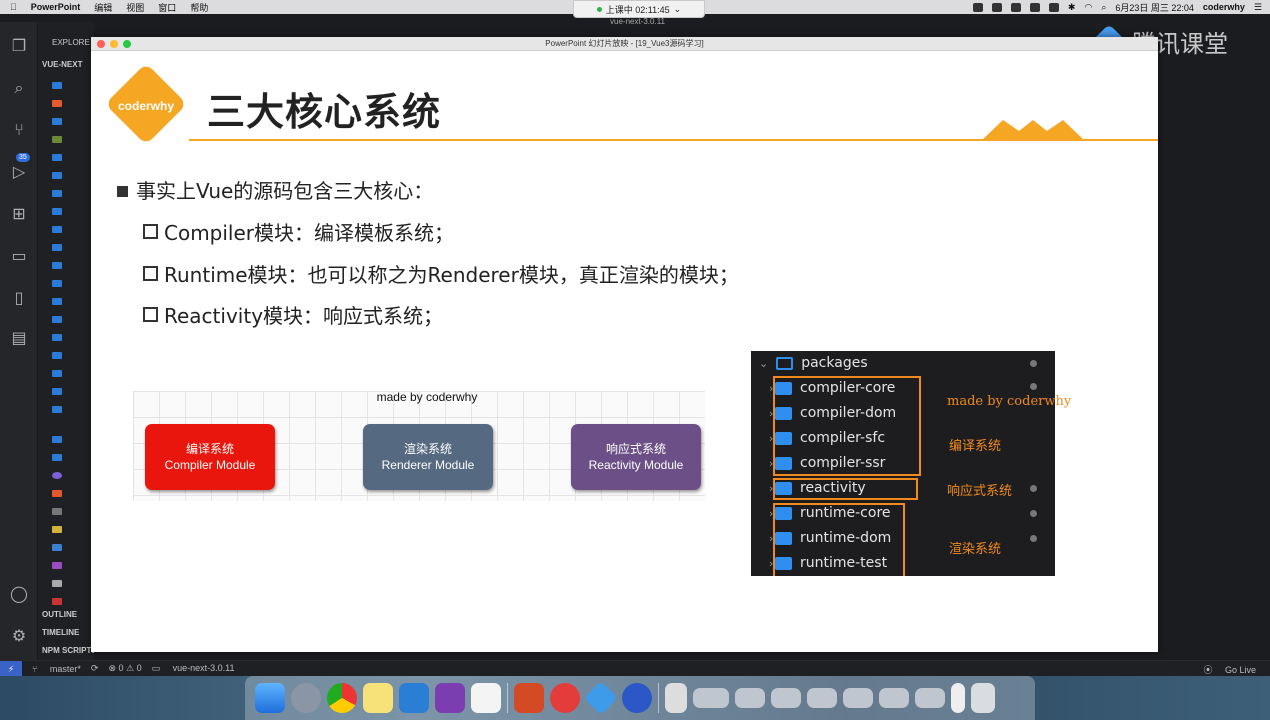  I want to click on explorer-root: VUE-NEXT, so click(62, 64).